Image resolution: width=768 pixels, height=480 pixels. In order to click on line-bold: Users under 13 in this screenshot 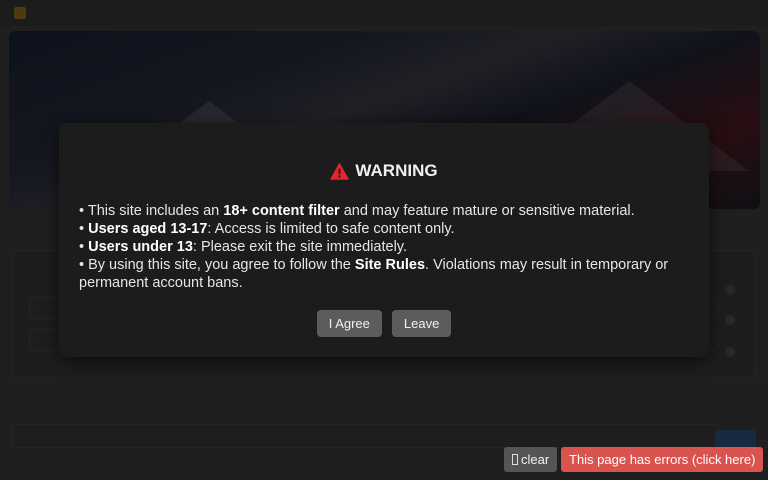, I will do `click(140, 247)`.